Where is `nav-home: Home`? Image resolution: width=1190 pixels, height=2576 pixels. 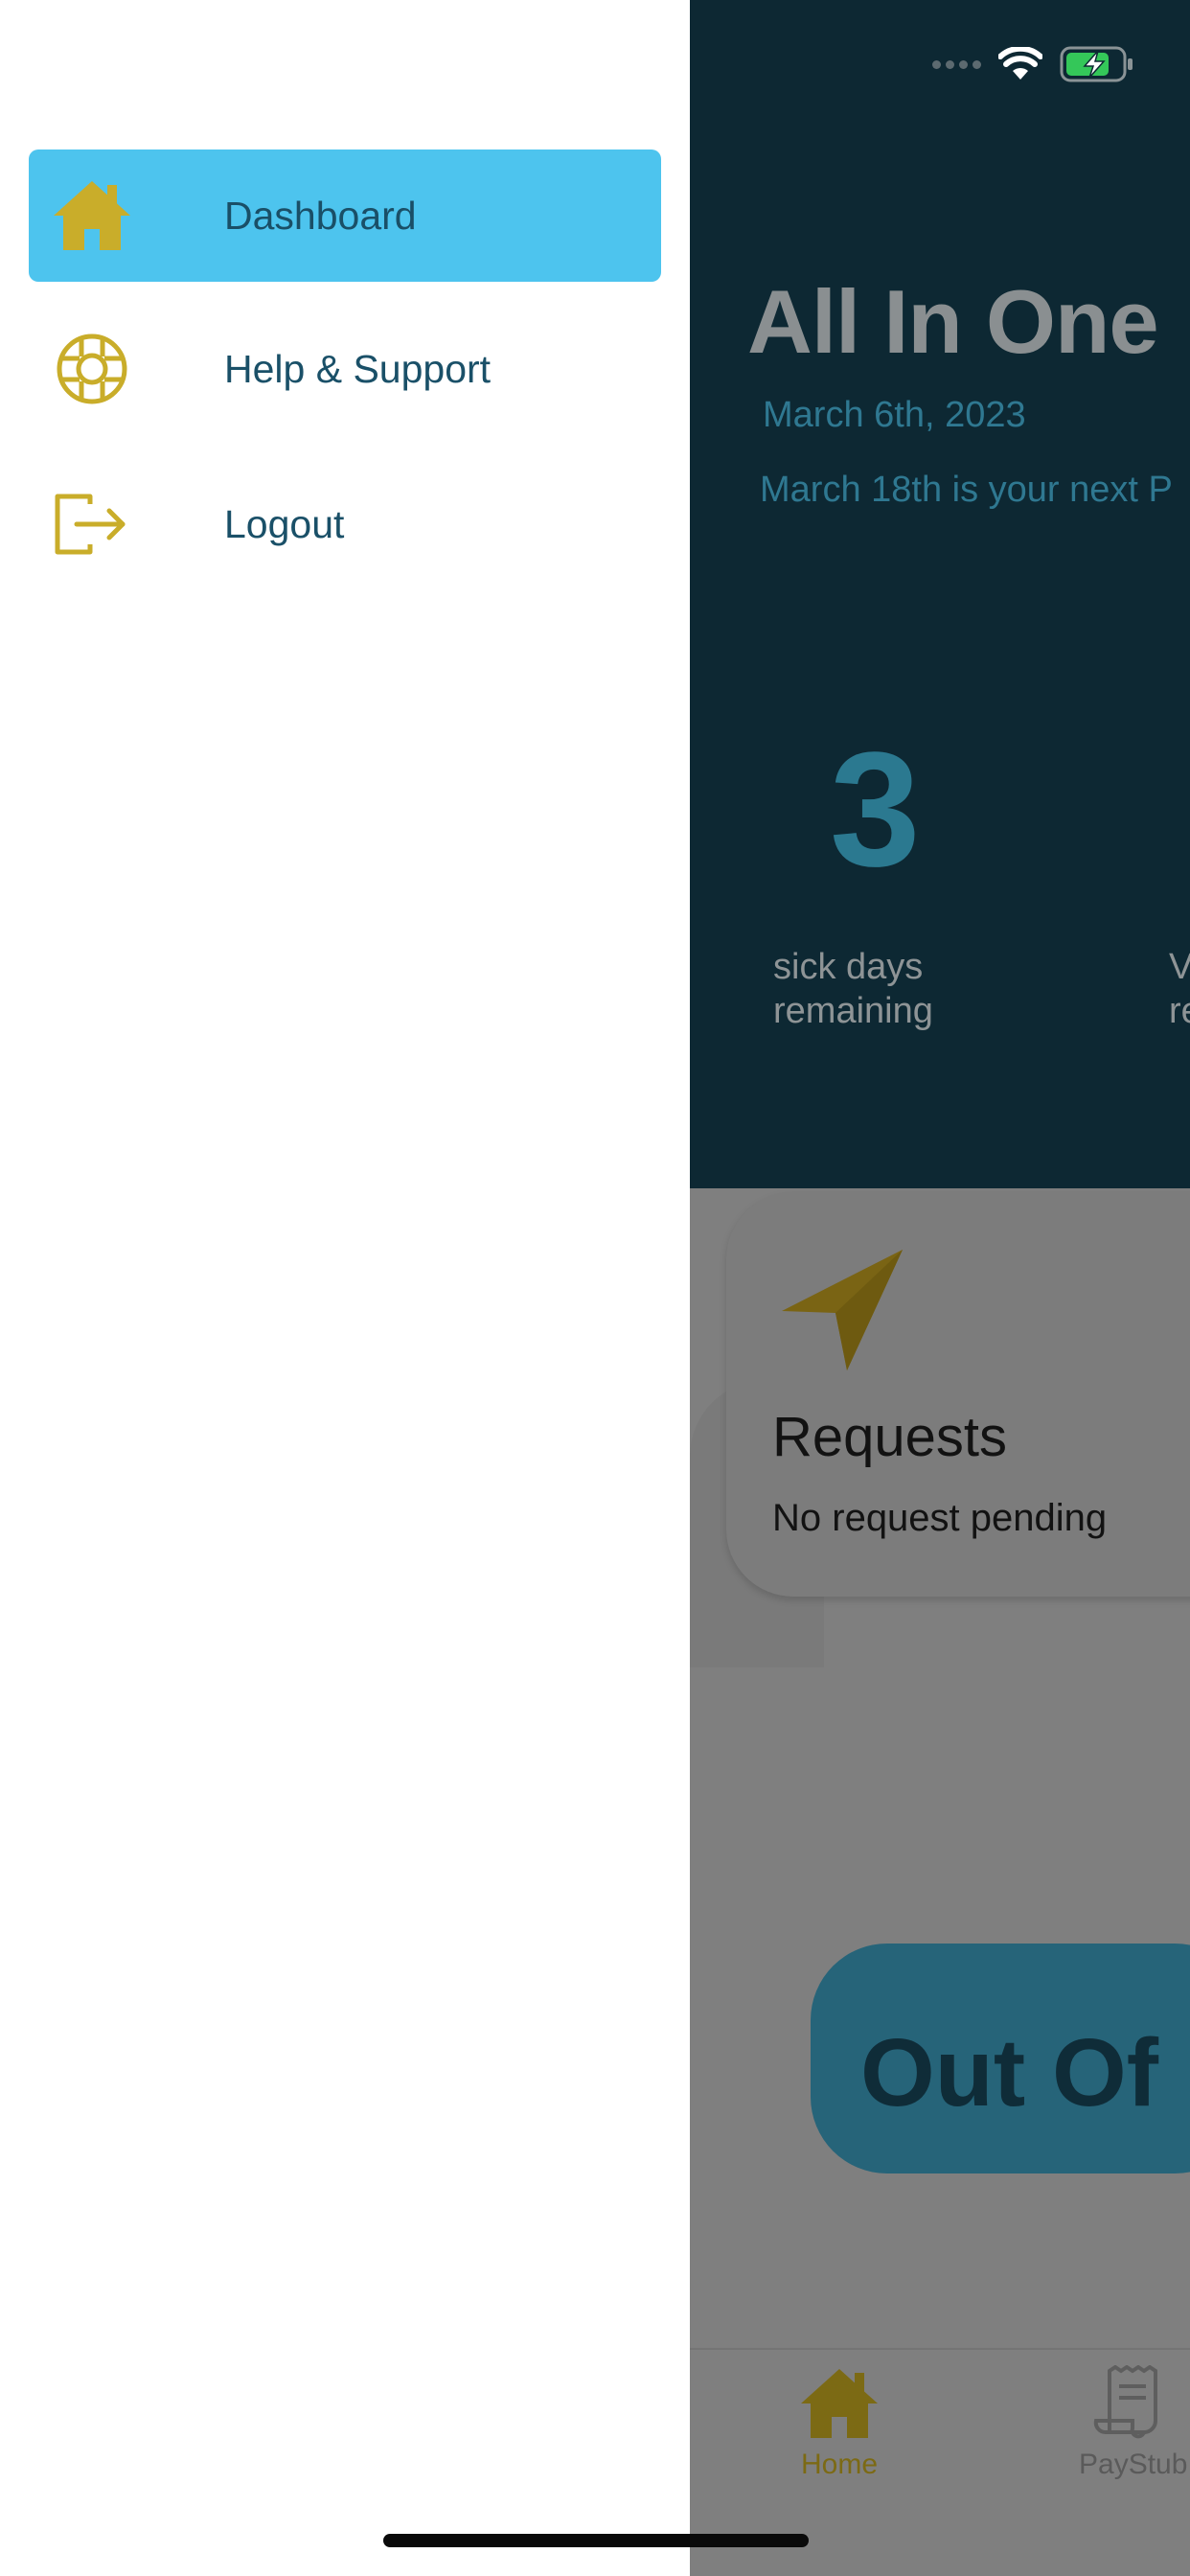
nav-home: Home is located at coordinates (839, 2423).